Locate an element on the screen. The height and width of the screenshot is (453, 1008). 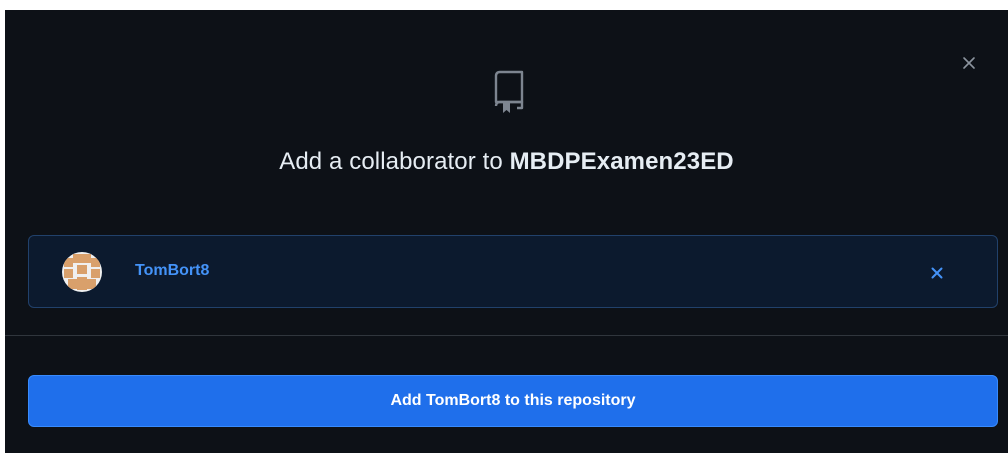
remove-user-button is located at coordinates (937, 273).